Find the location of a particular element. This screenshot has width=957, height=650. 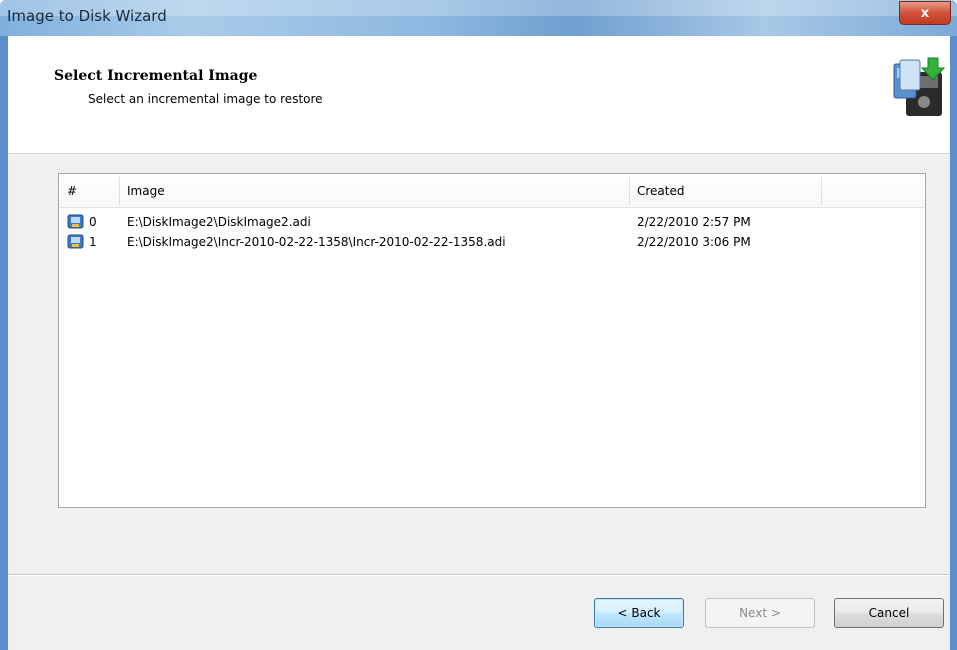

row-number-cell: 0 is located at coordinates (82, 222).